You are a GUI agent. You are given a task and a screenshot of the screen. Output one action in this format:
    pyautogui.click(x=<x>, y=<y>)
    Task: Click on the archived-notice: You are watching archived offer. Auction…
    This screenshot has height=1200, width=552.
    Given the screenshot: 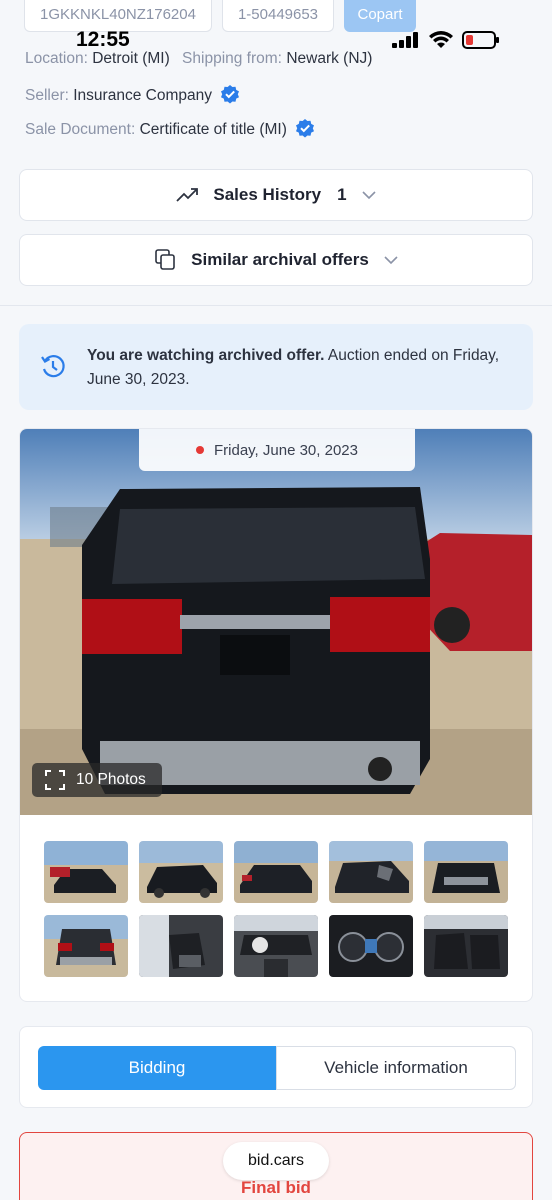 What is the action you would take?
    pyautogui.click(x=276, y=367)
    